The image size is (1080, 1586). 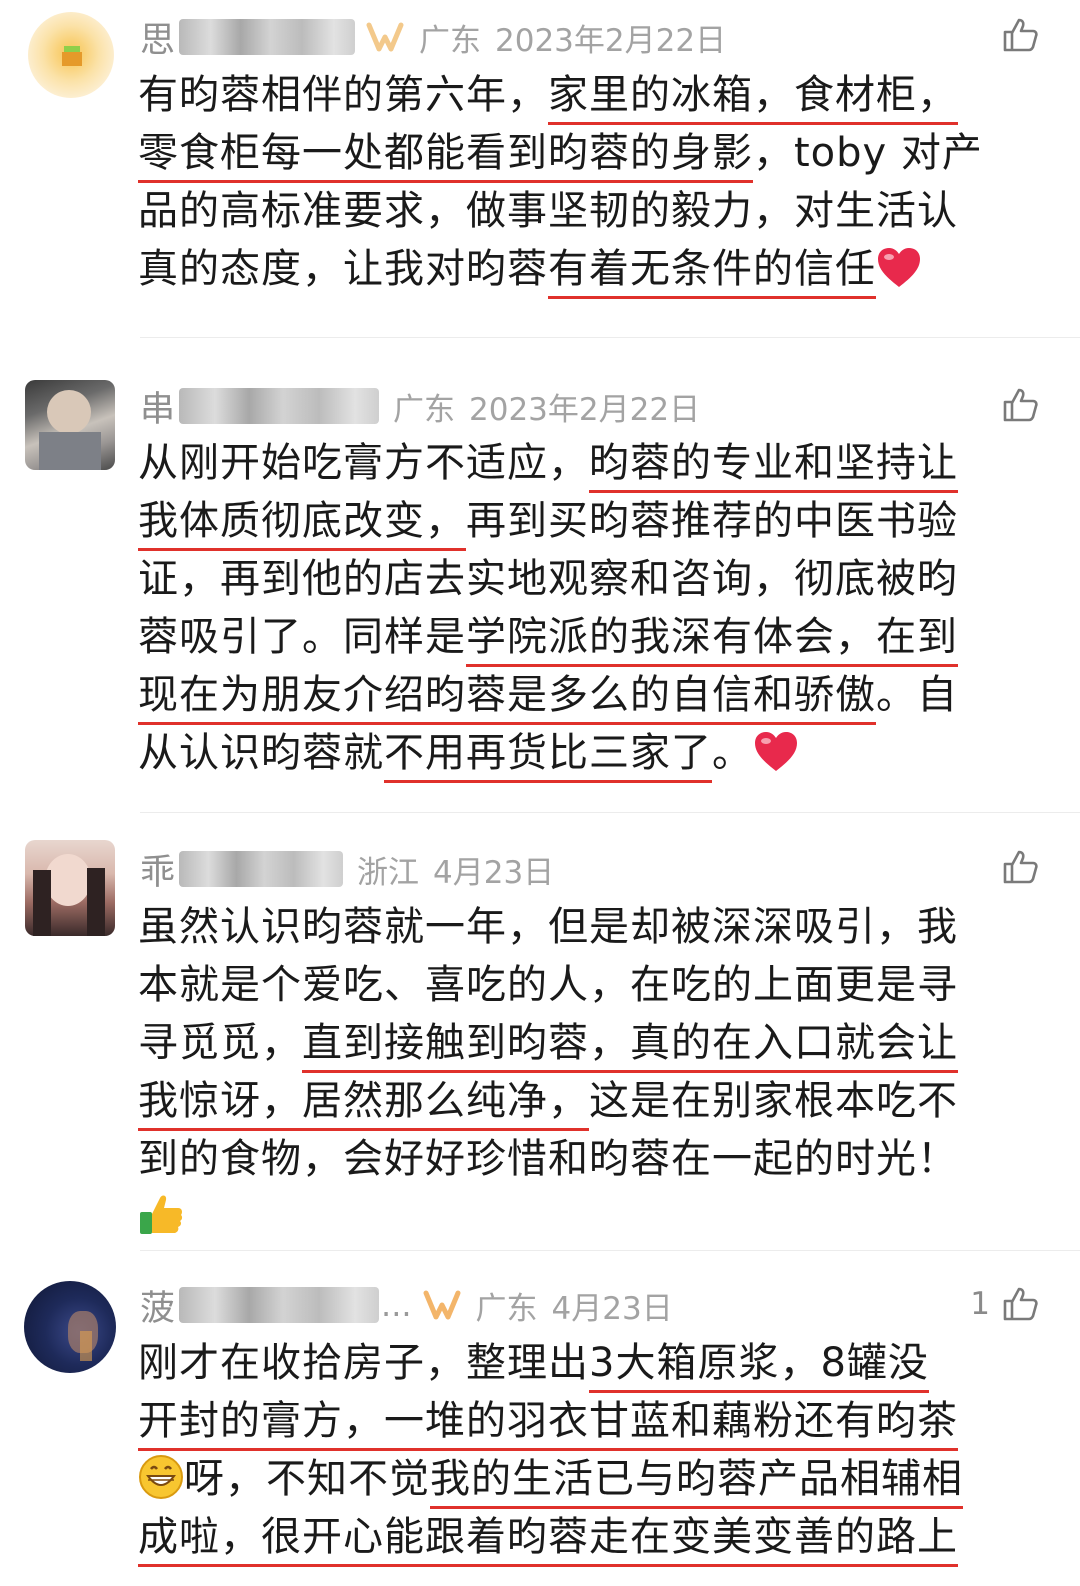 I want to click on comment-location: 浙江, so click(x=388, y=872).